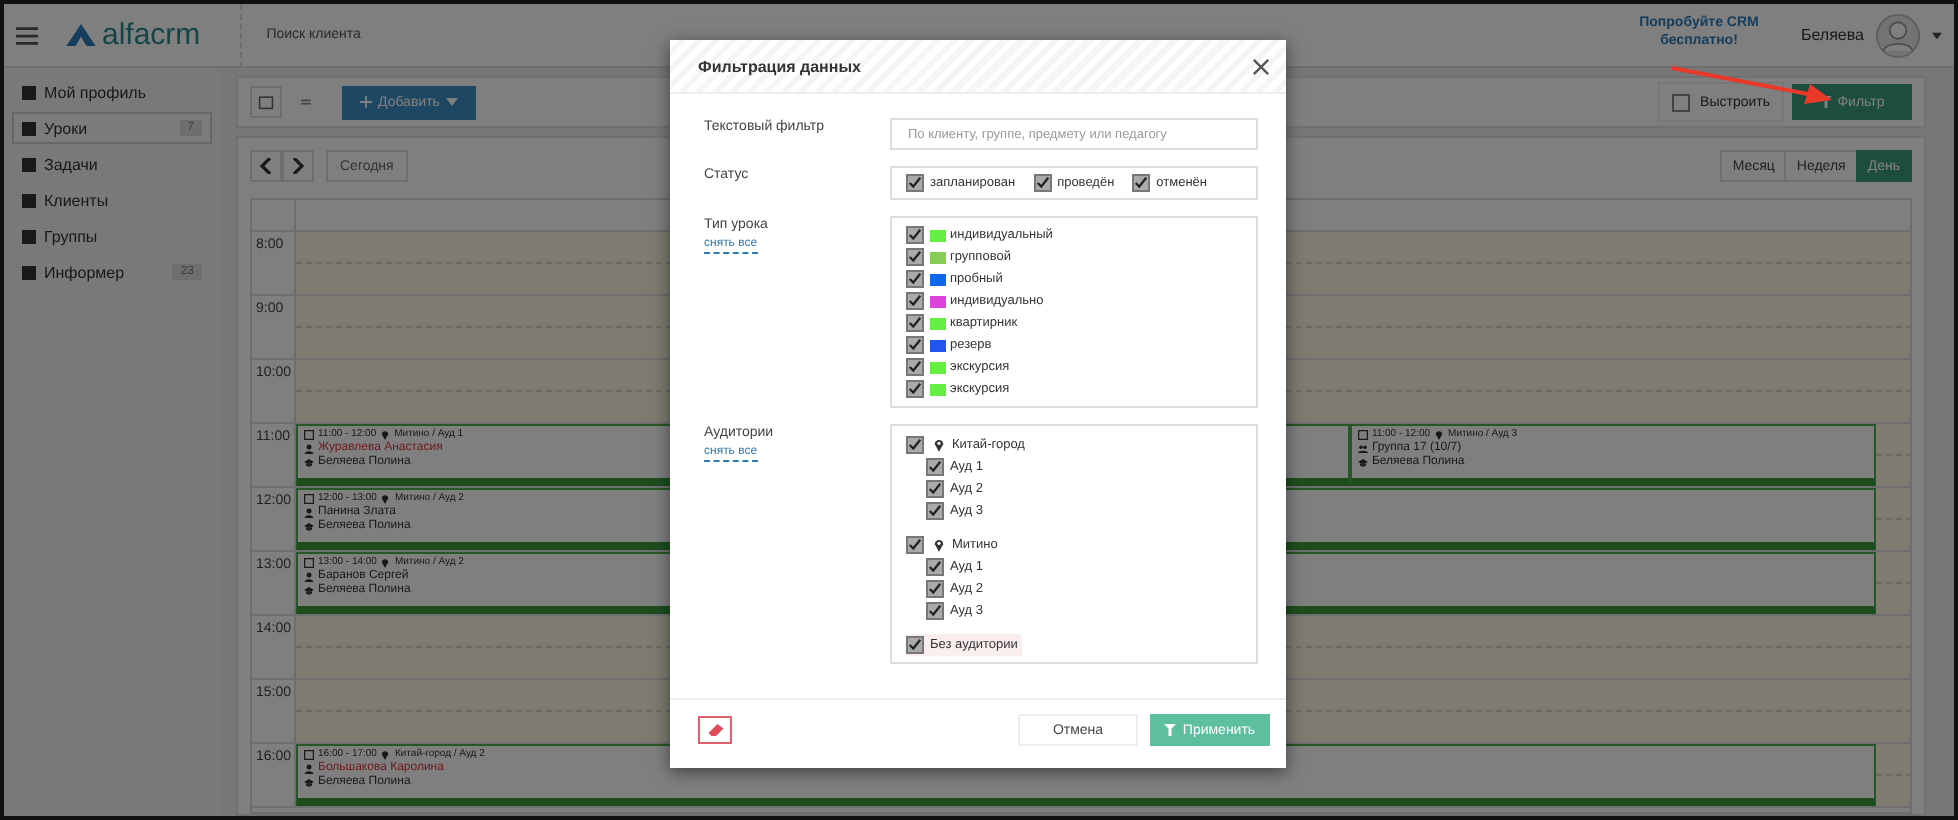  I want to click on sidebar-item-label: Группы, so click(71, 236).